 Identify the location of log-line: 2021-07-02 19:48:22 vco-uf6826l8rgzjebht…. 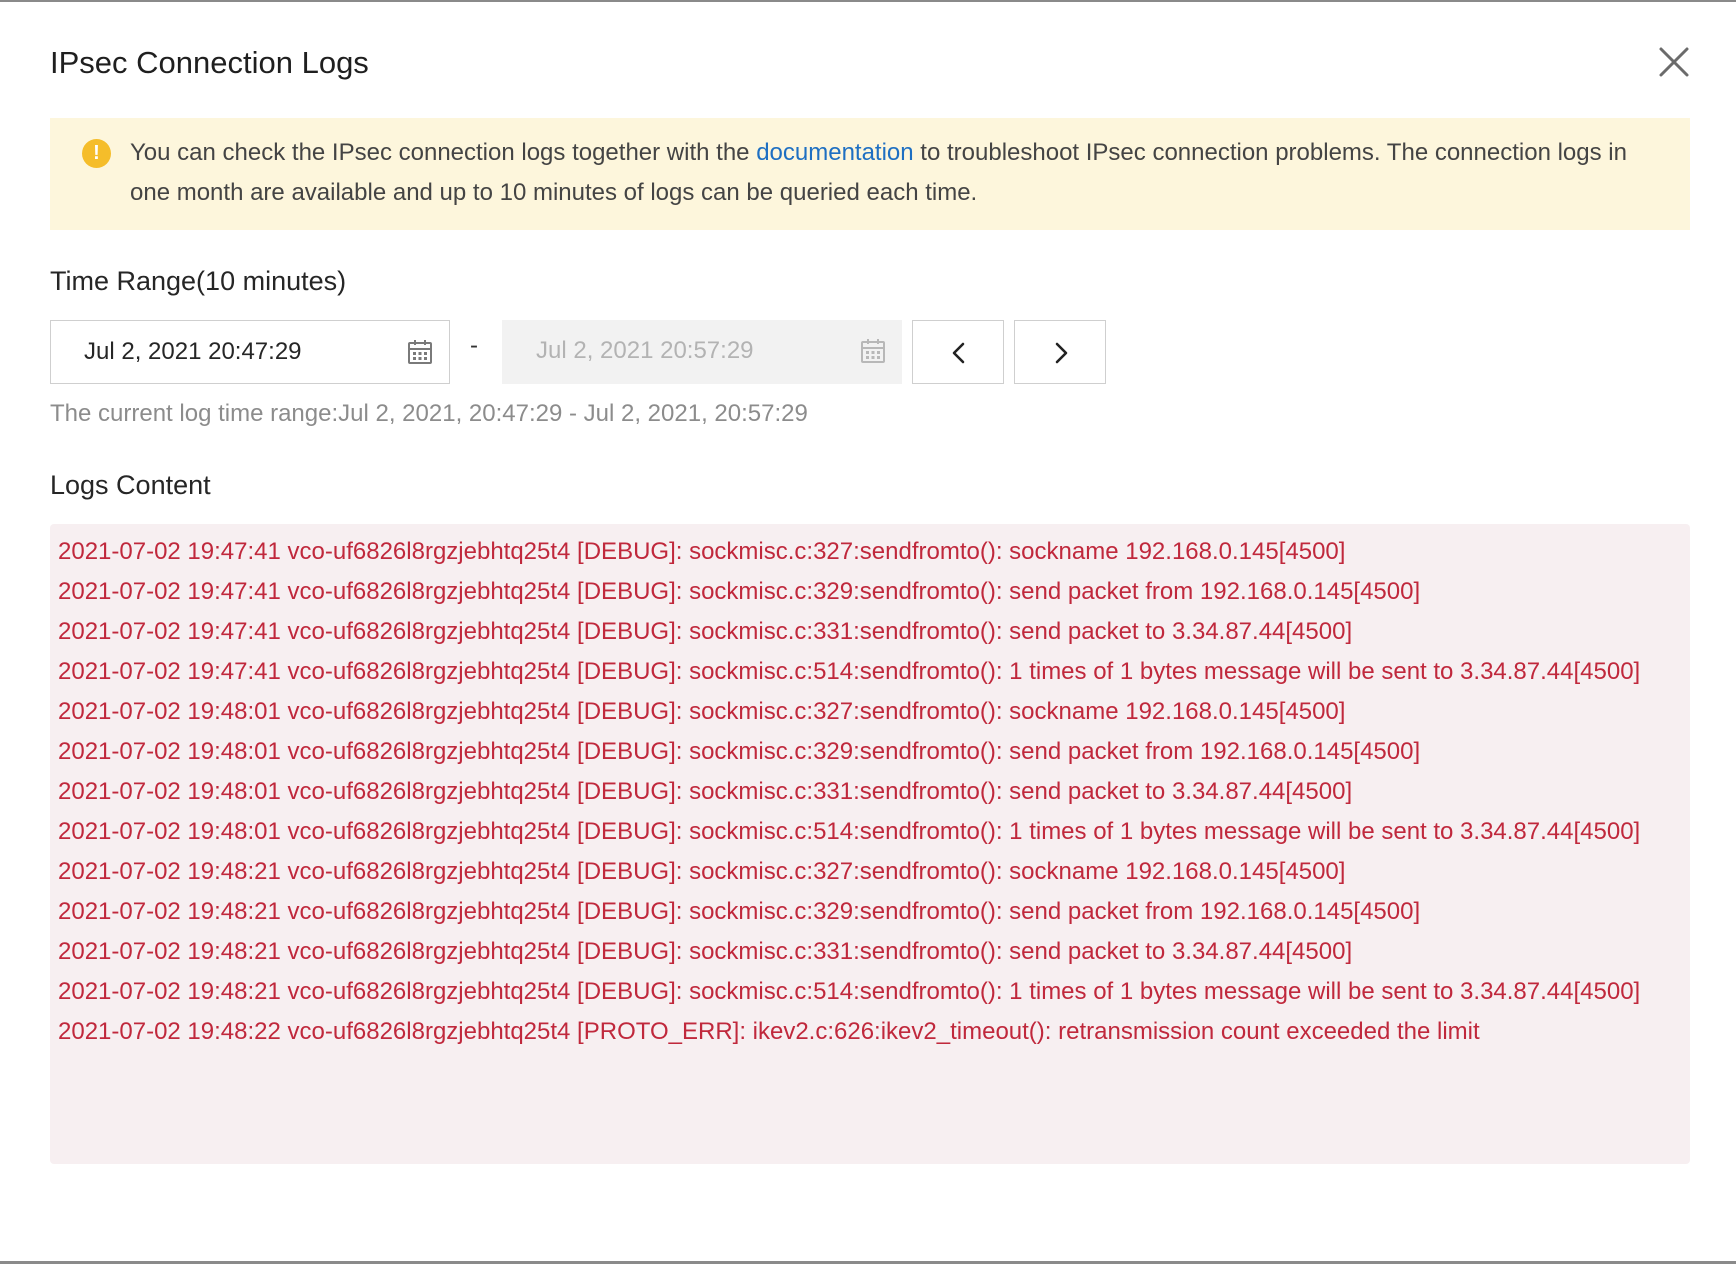
(769, 1031).